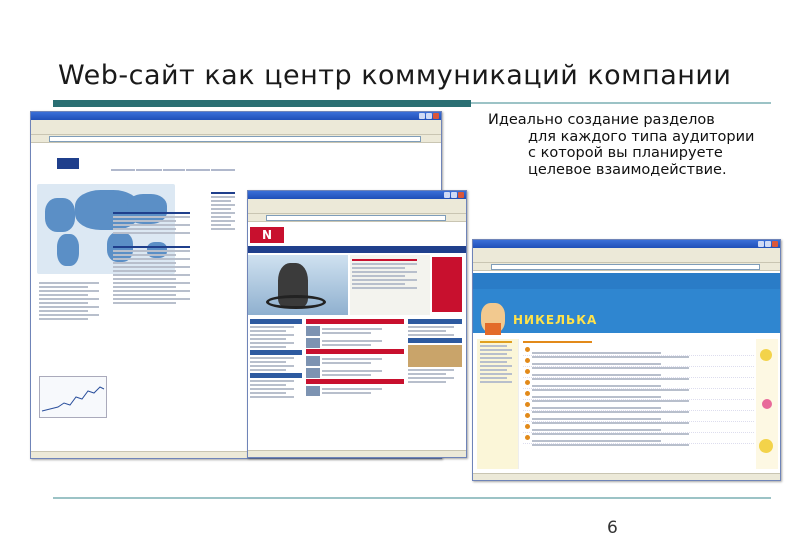 The height and width of the screenshot is (554, 800). Describe the element at coordinates (70, 166) in the screenshot. I see `nornickel-logo-icon` at that location.